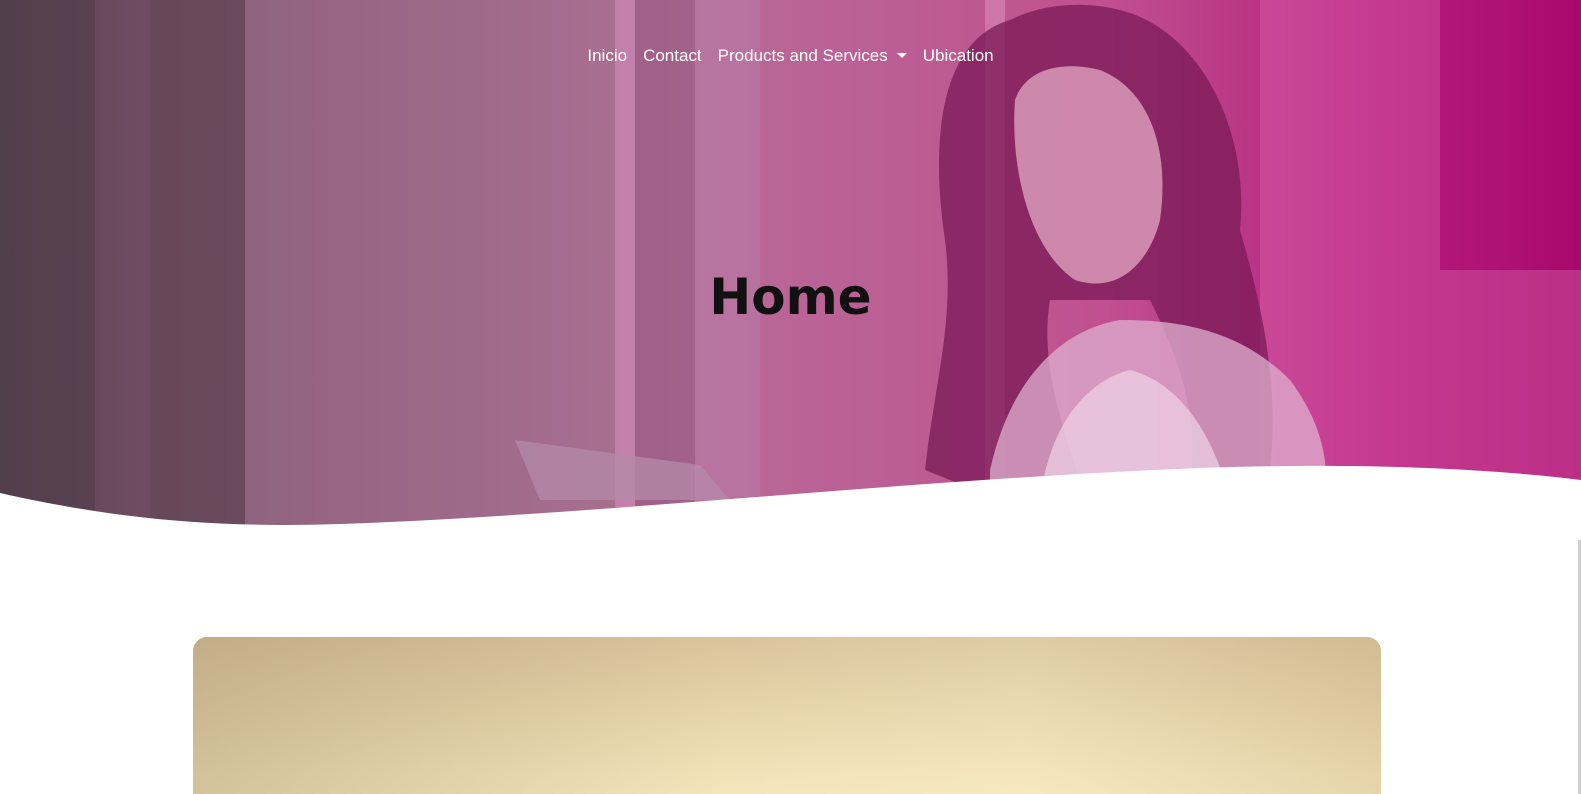 This screenshot has height=794, width=1581. I want to click on nav-item-contact: Contact, so click(672, 56).